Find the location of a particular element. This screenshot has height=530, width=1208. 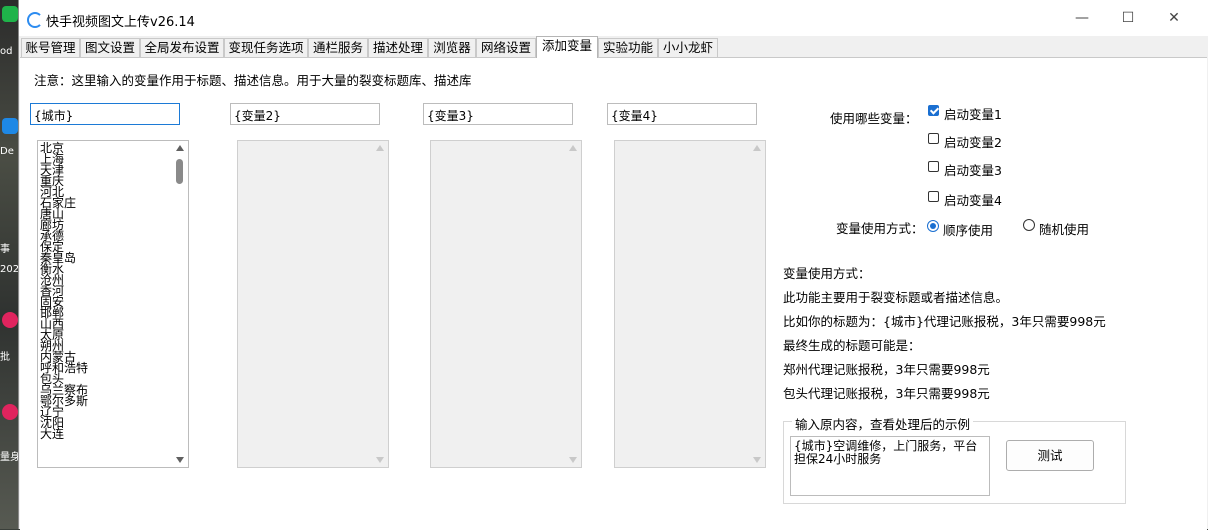

tab-crayfish: 小小龙虾 is located at coordinates (688, 47).